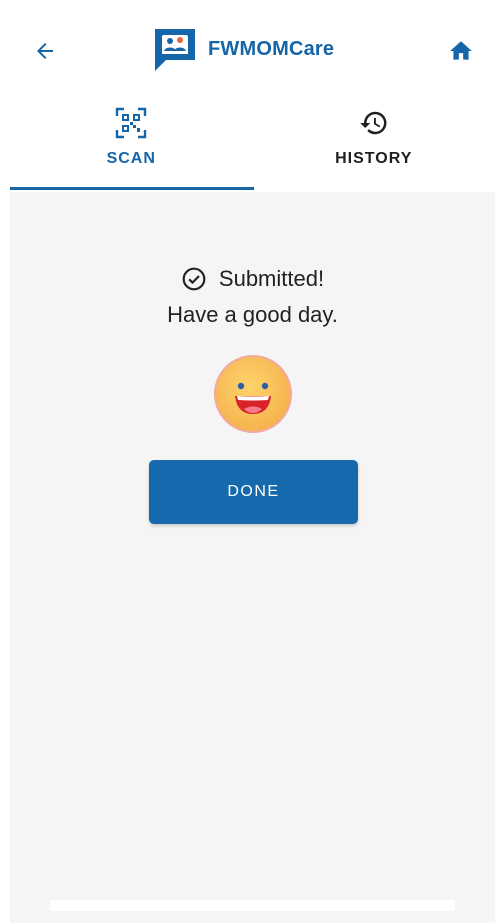 The image size is (495, 923). What do you see at coordinates (374, 158) in the screenshot?
I see `tab-history-label: HISTORY` at bounding box center [374, 158].